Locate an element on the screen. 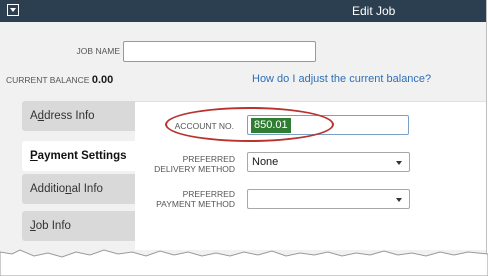  torn-edge is located at coordinates (244, 262).